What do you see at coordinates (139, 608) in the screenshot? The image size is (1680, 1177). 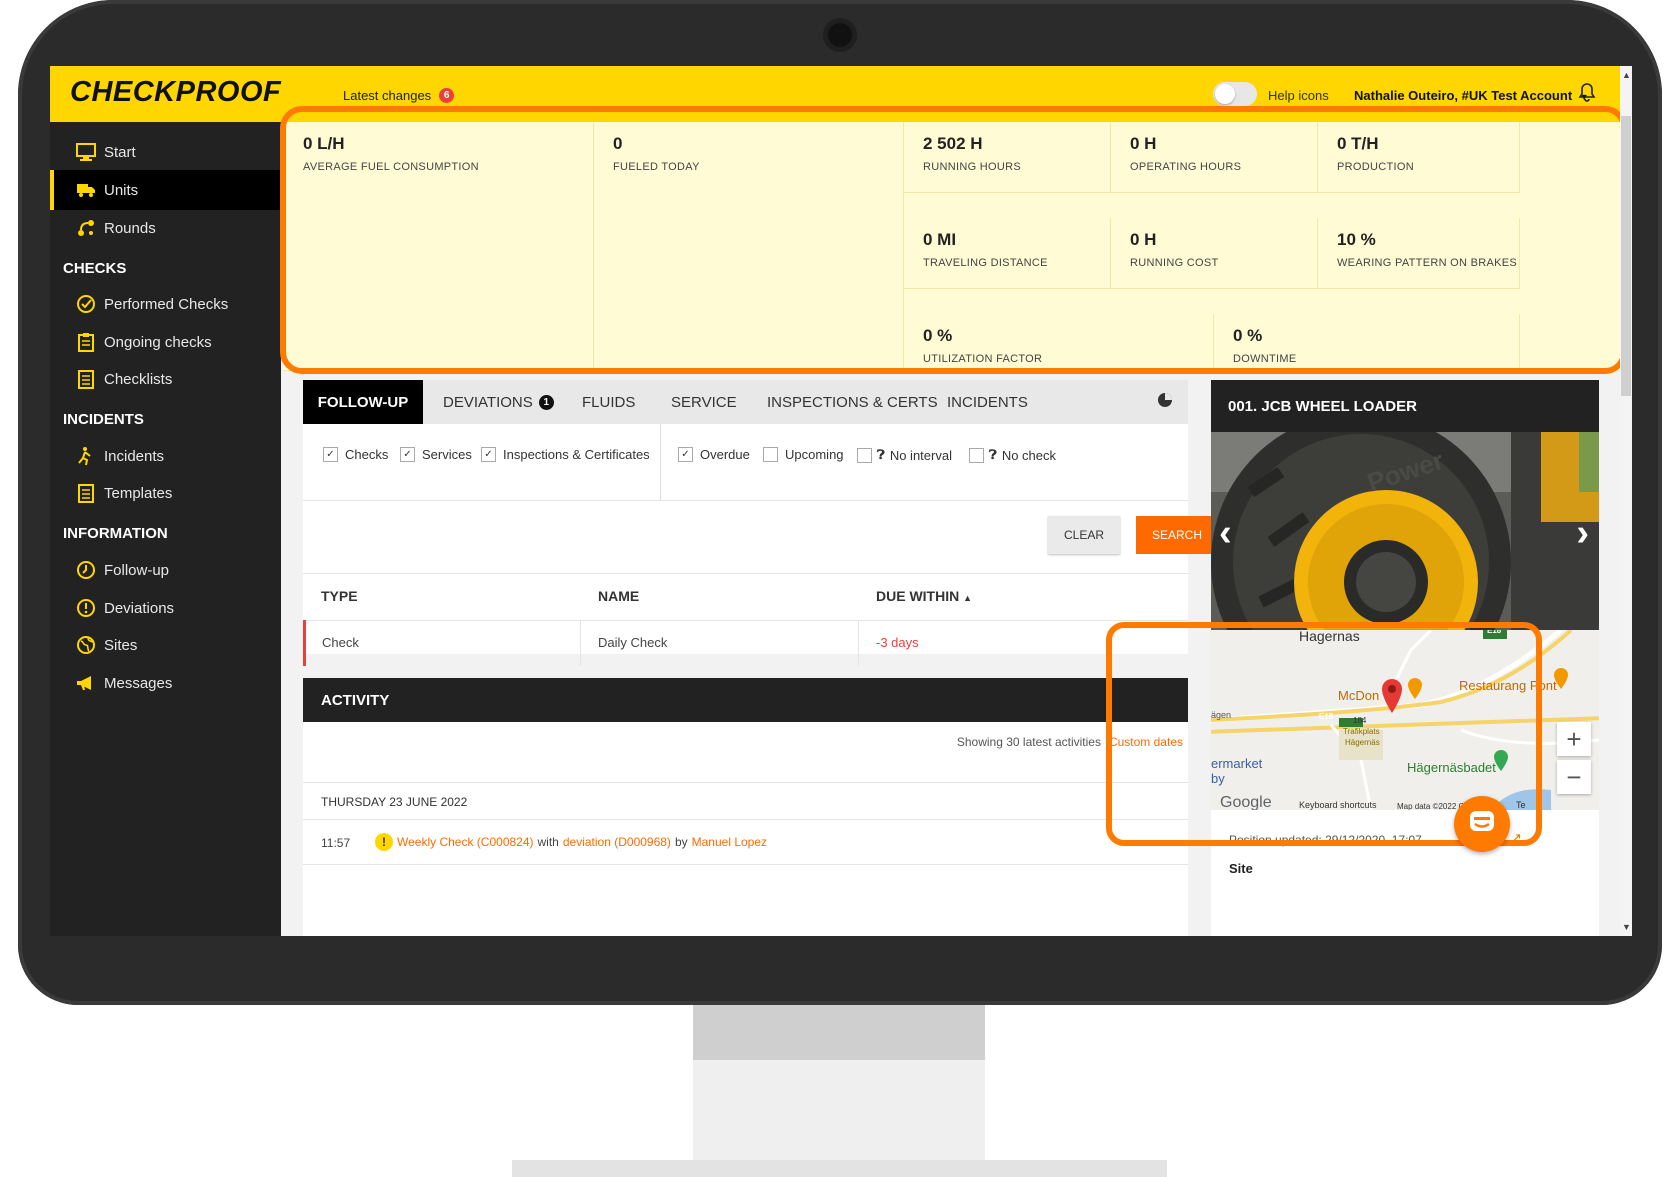 I see `sidebar-item-label: Deviations` at bounding box center [139, 608].